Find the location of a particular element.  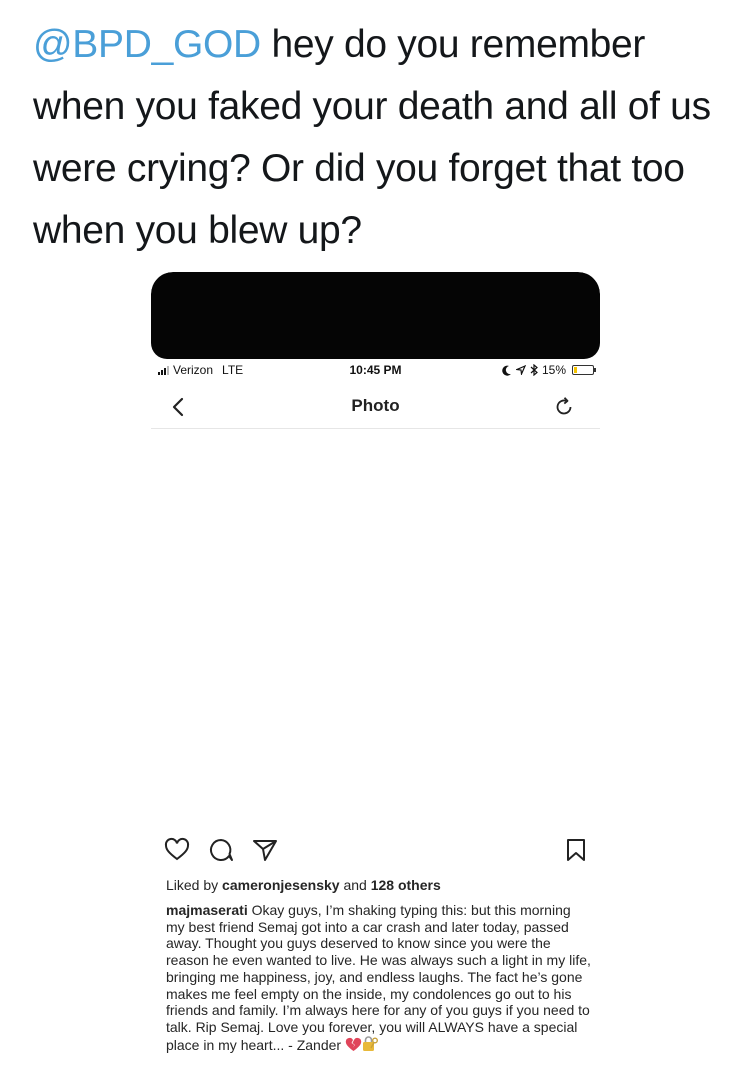

heart-icon is located at coordinates (177, 850).